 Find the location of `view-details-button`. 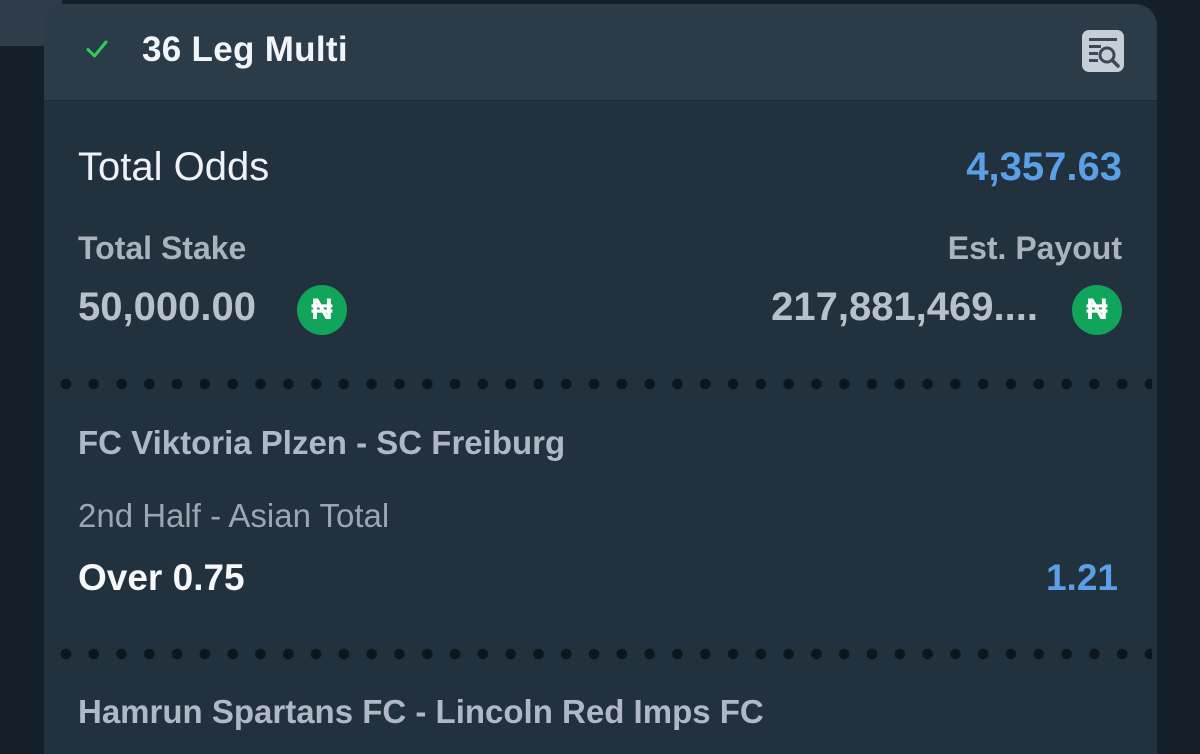

view-details-button is located at coordinates (1103, 51).